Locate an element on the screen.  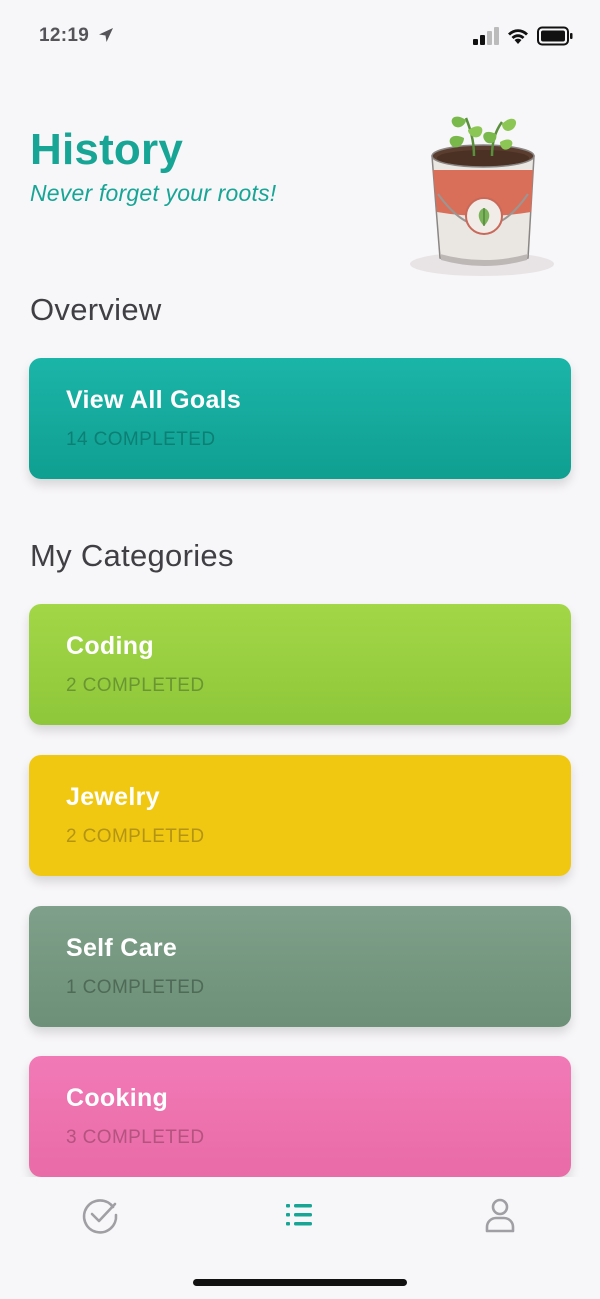
category-card-cooking: Cooking 3 COMPLETED is located at coordinates (300, 1116).